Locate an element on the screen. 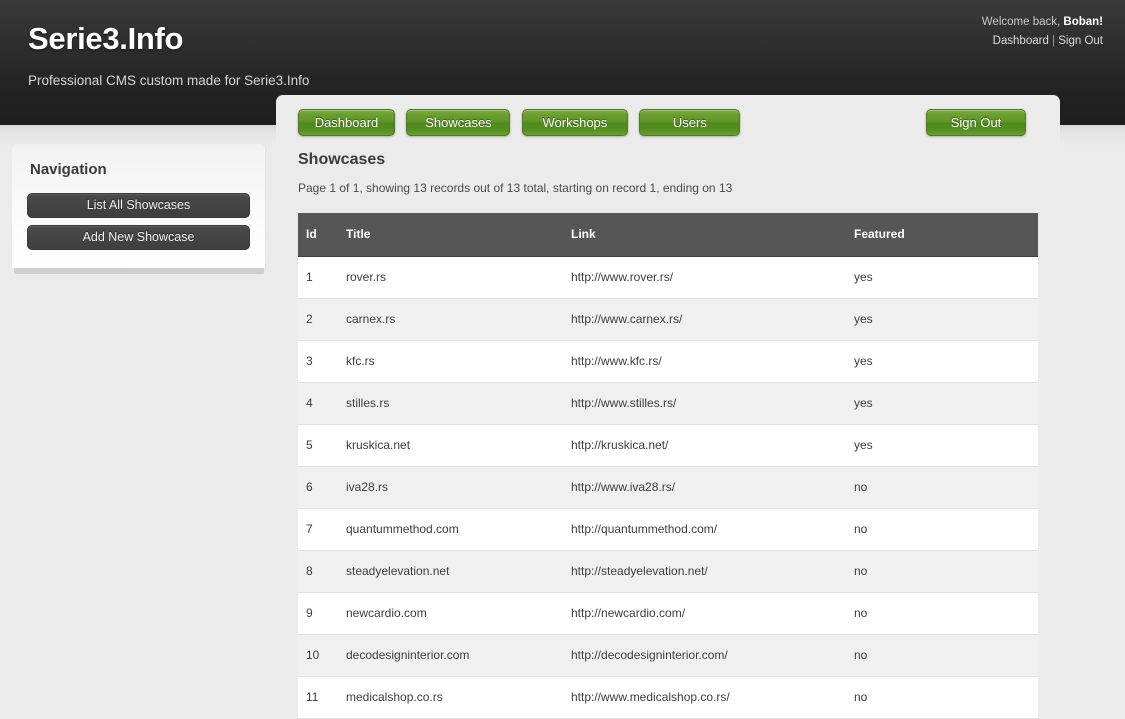  table-row: 5 kruskica.net http://kruskica.net/yes is located at coordinates (668, 445).